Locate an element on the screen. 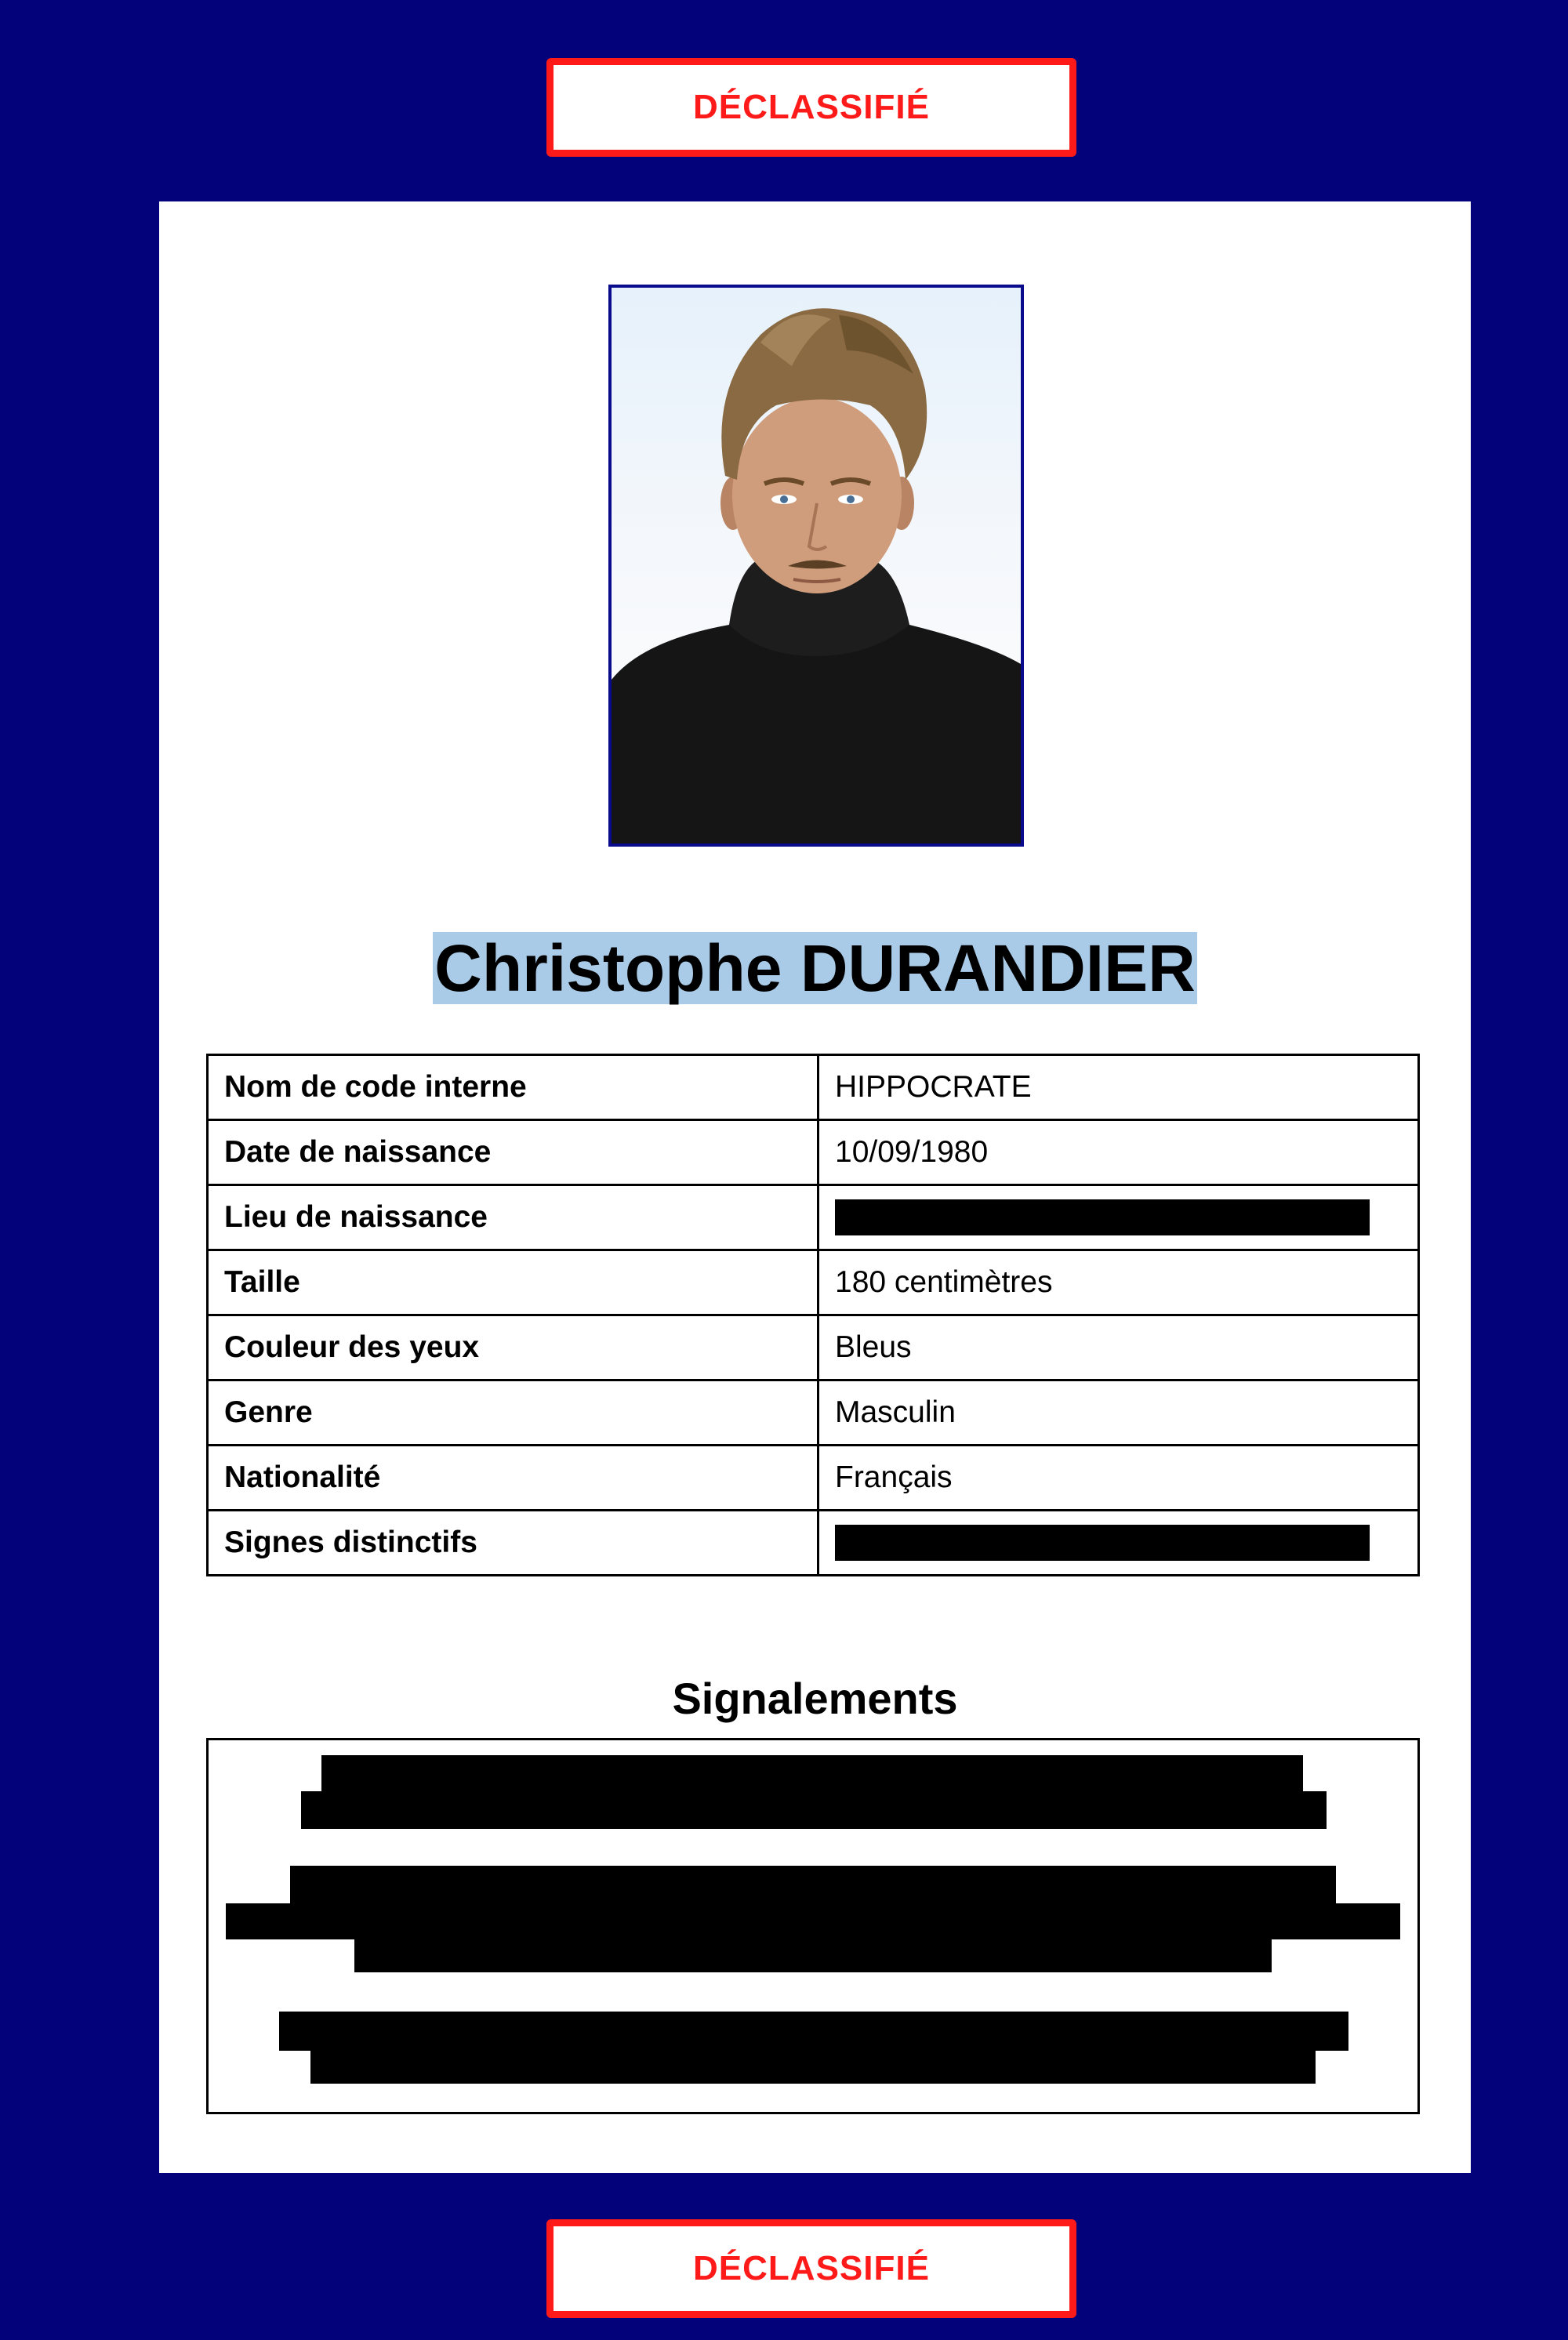  table-row: Genre Masculin is located at coordinates (813, 1412).